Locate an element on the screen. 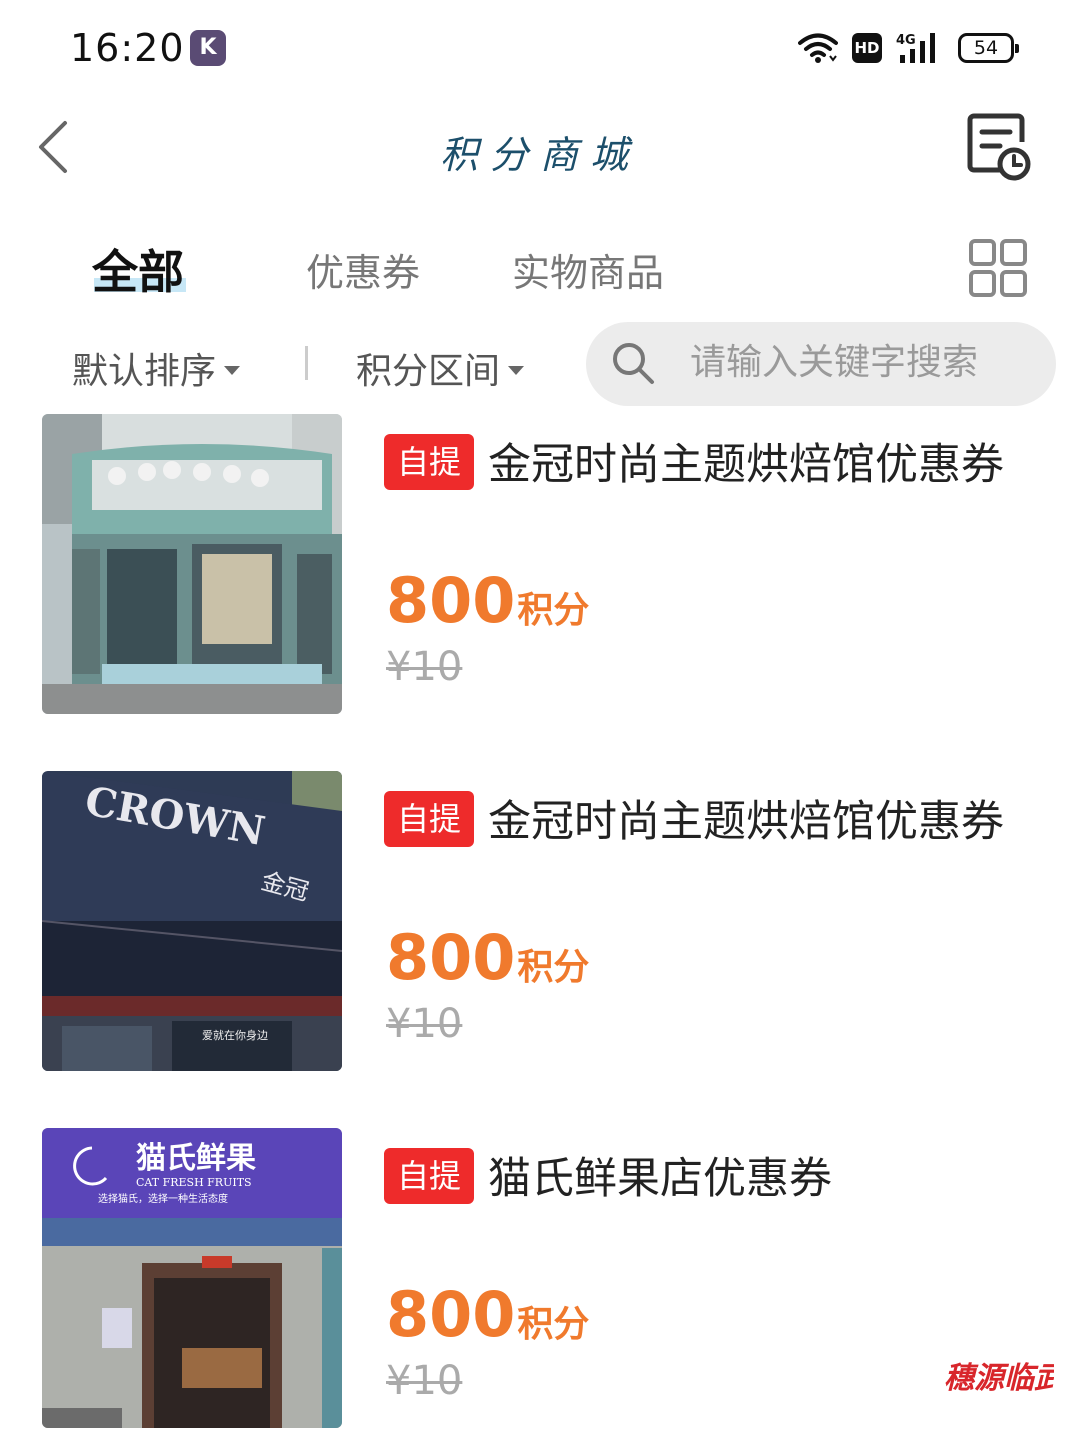 The image size is (1080, 1454). crown-slogan: 爱就在你身边 is located at coordinates (235, 1035).